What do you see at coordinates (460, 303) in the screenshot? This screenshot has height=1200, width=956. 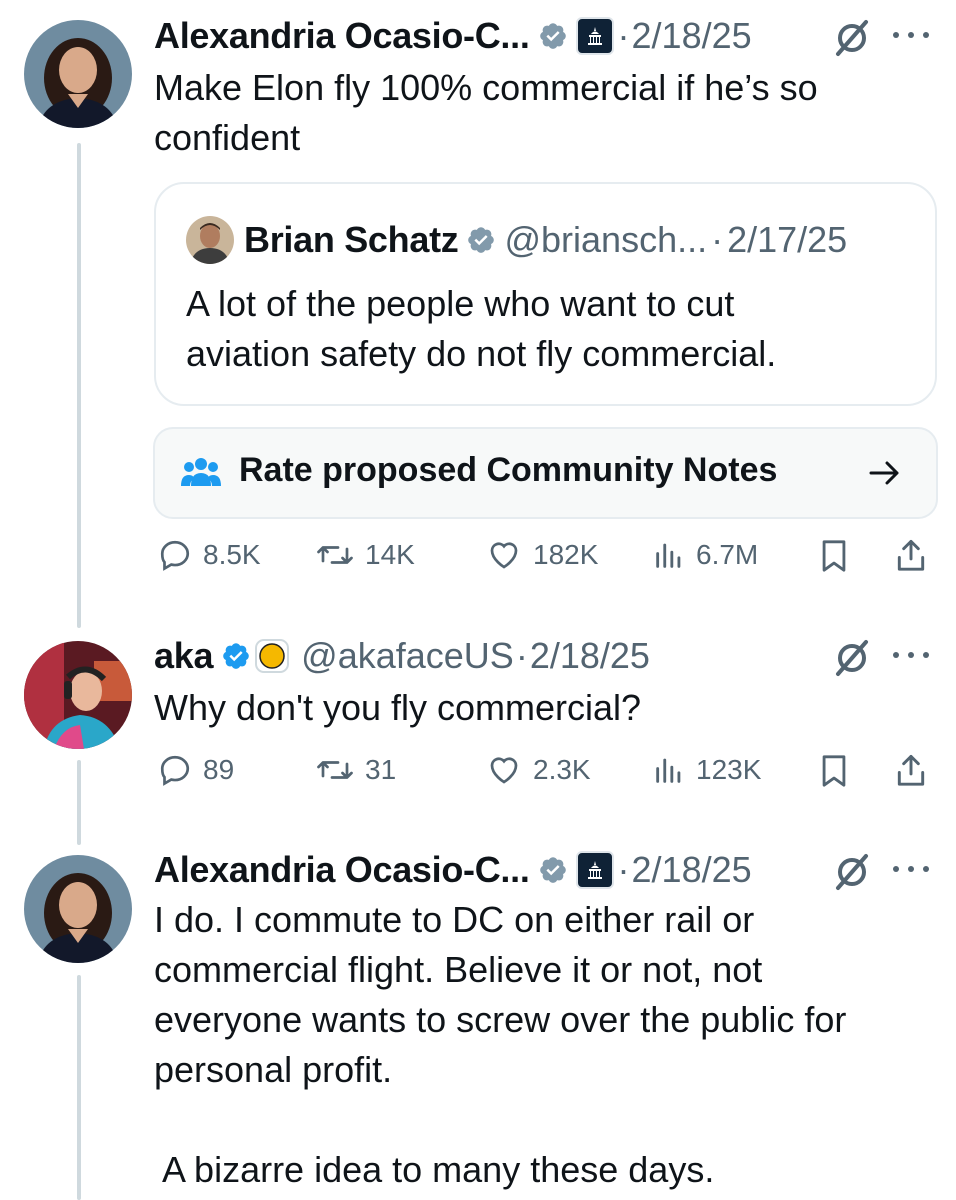 I see `quote-text-line1: A lot of the people who want to cut` at bounding box center [460, 303].